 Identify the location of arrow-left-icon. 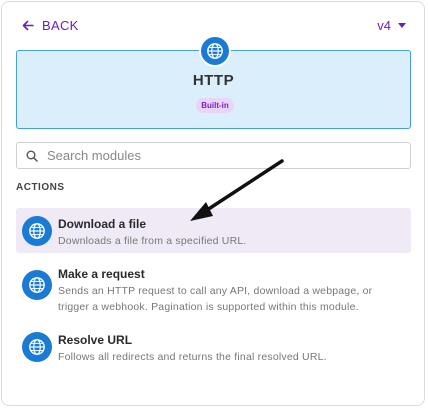
(28, 25).